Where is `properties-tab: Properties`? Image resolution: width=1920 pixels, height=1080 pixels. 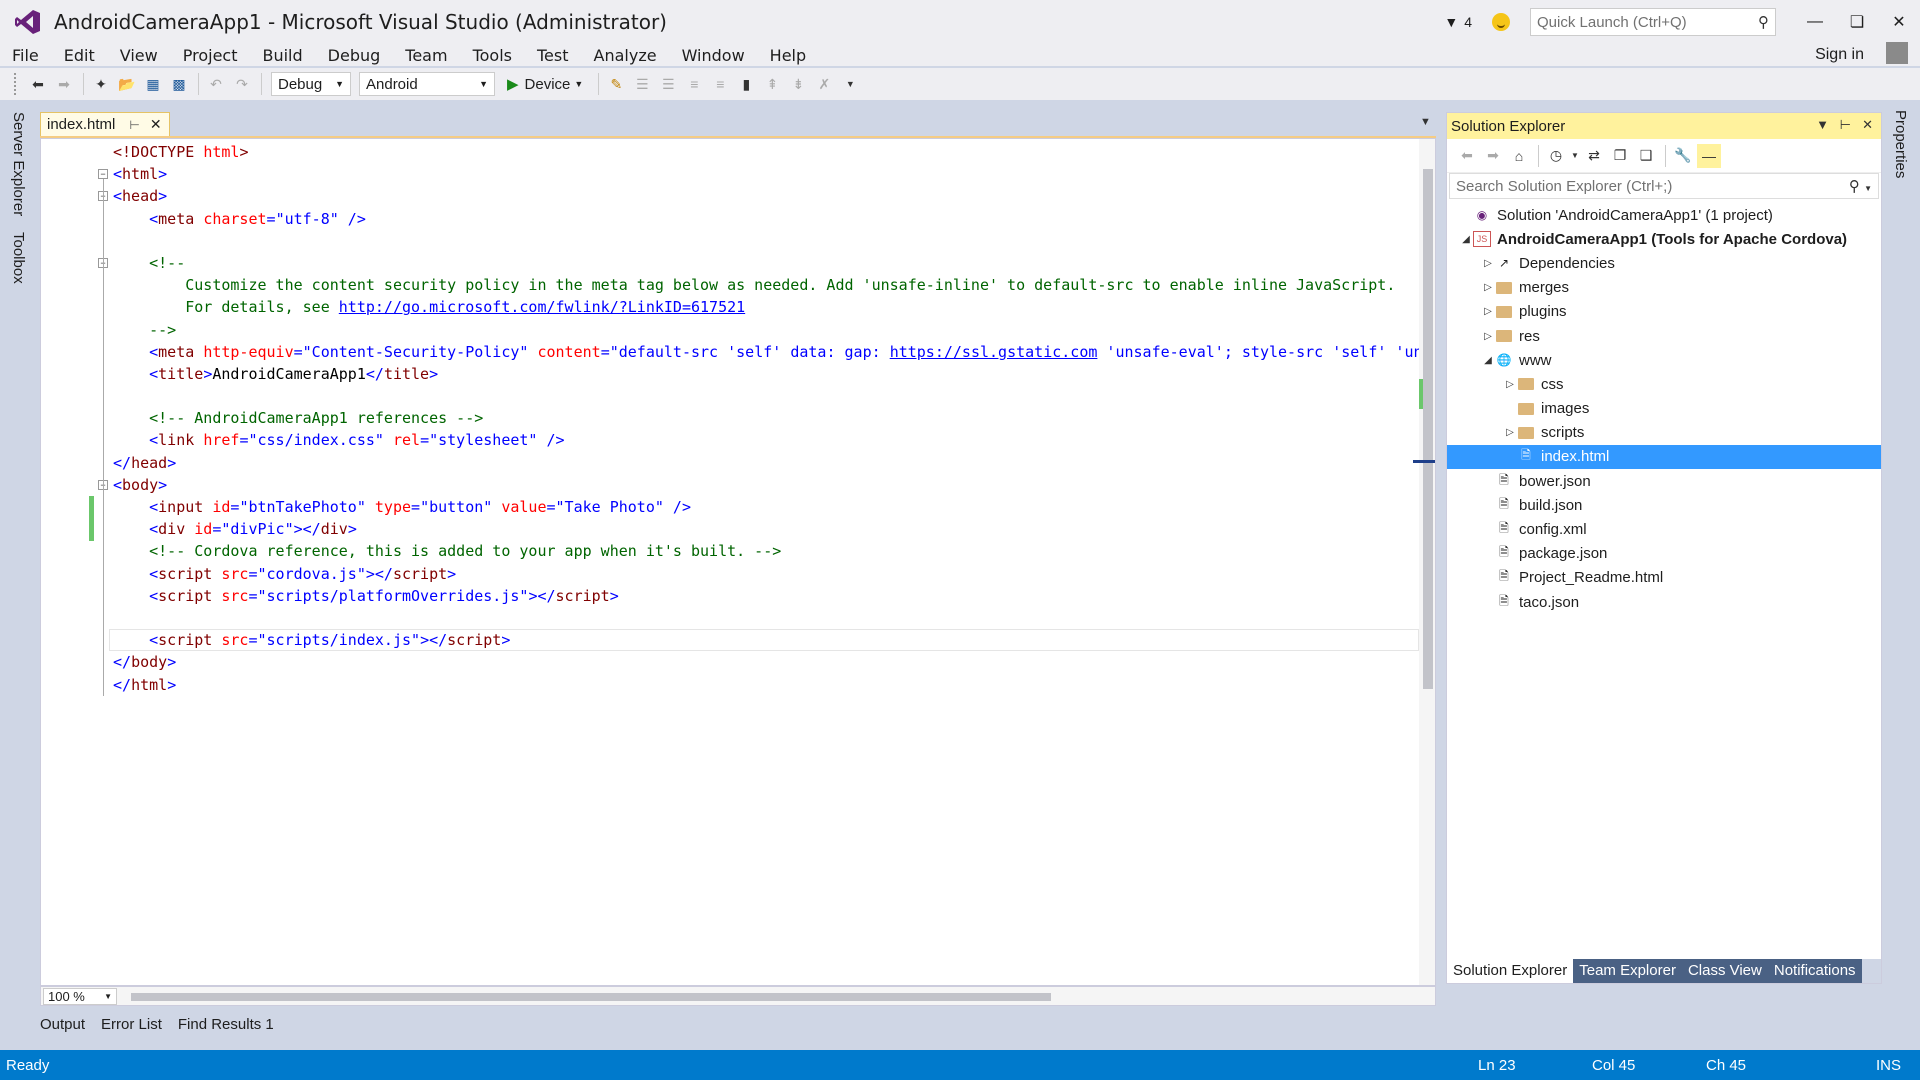 properties-tab: Properties is located at coordinates (1900, 144).